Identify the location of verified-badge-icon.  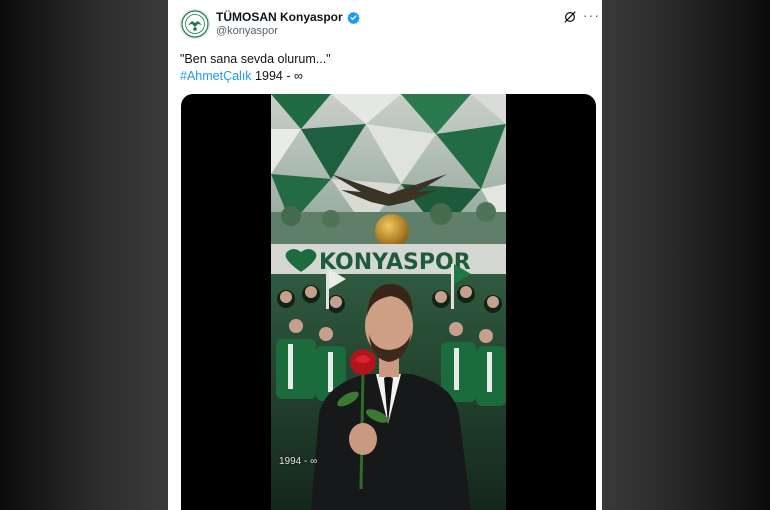
(353, 17).